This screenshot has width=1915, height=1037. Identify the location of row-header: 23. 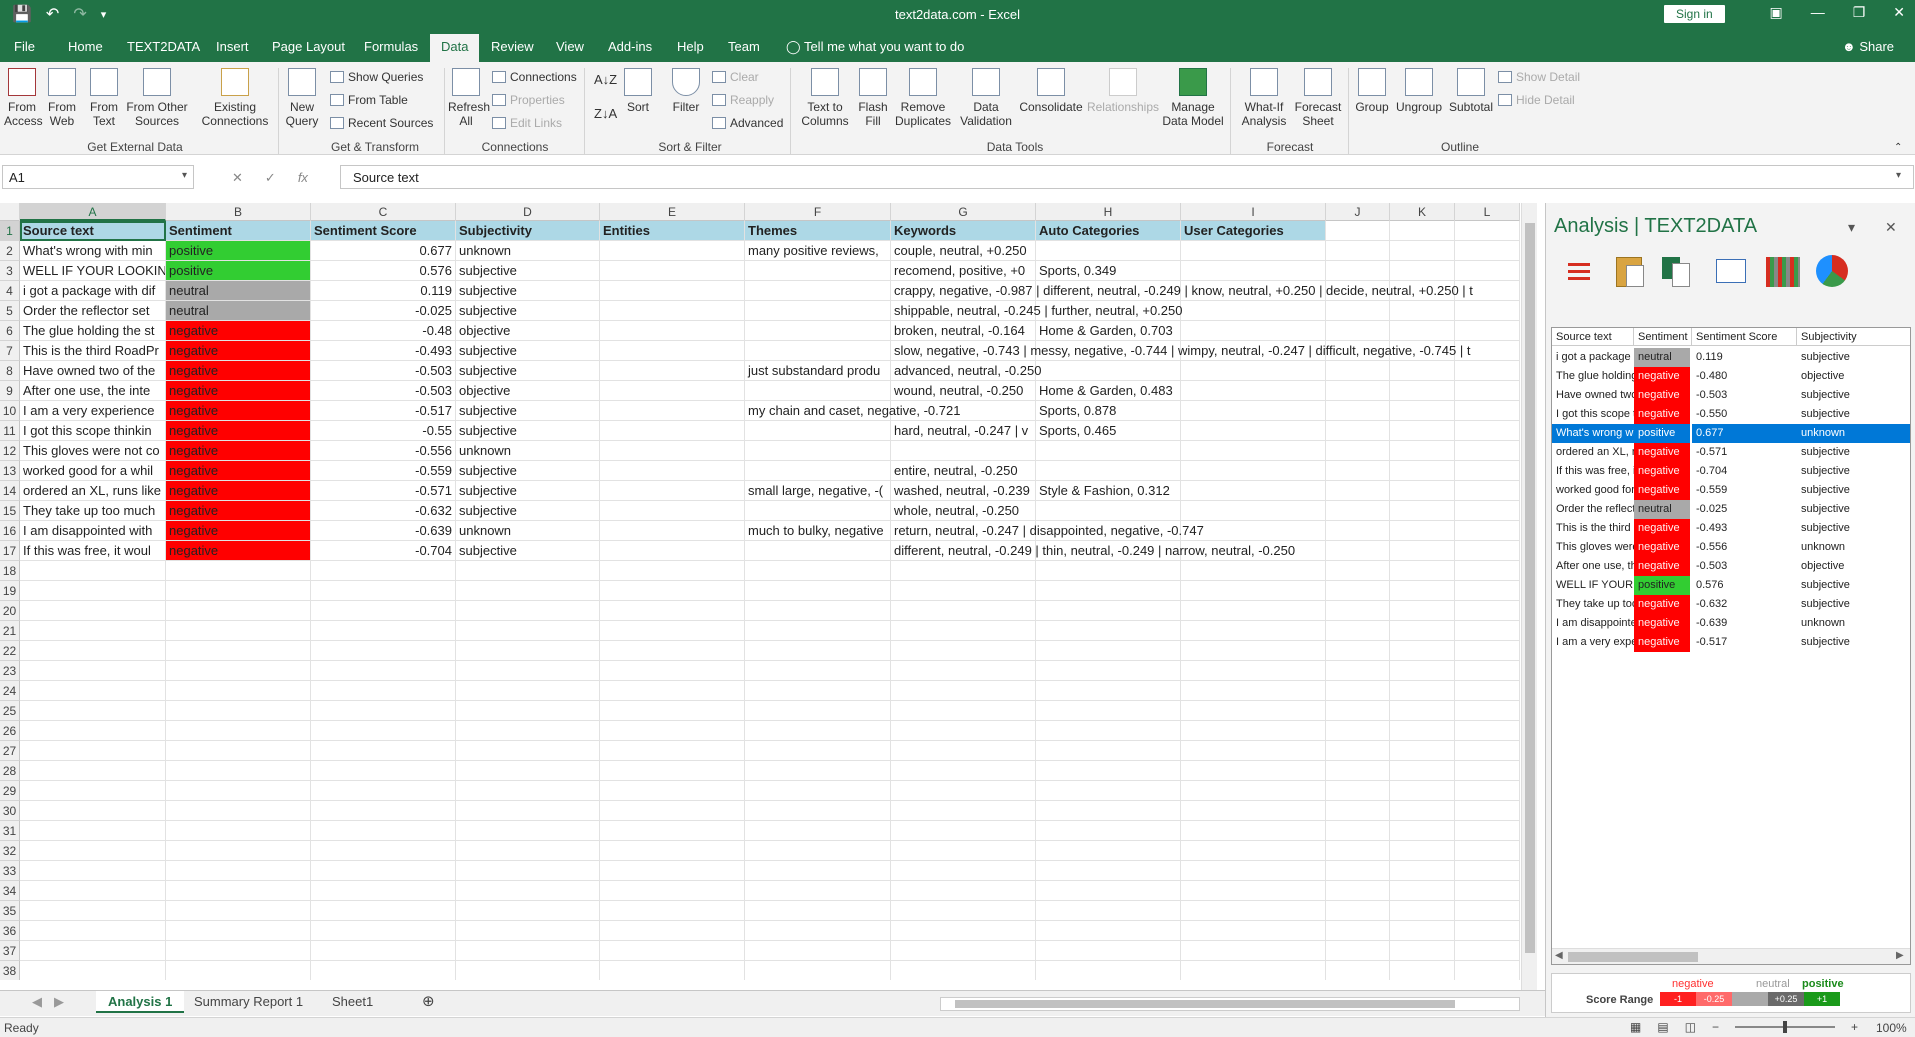
(10, 671).